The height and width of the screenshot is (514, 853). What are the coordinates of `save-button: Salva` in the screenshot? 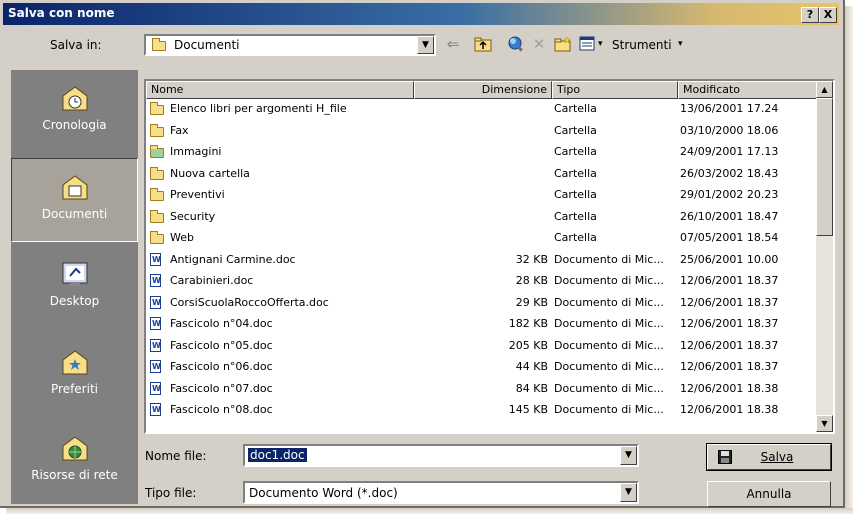 It's located at (769, 457).